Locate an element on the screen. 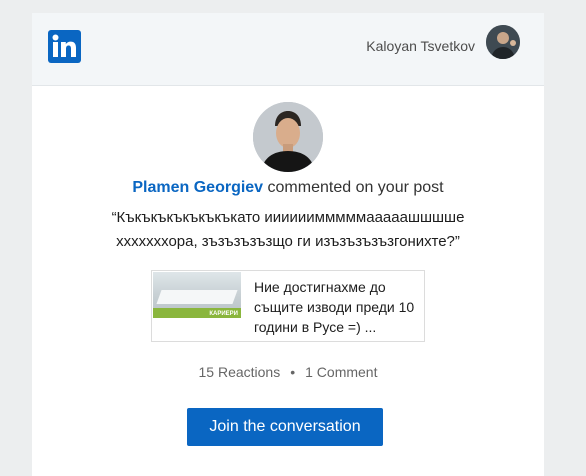 This screenshot has height=476, width=586. thumbnail-table-shape is located at coordinates (197, 297).